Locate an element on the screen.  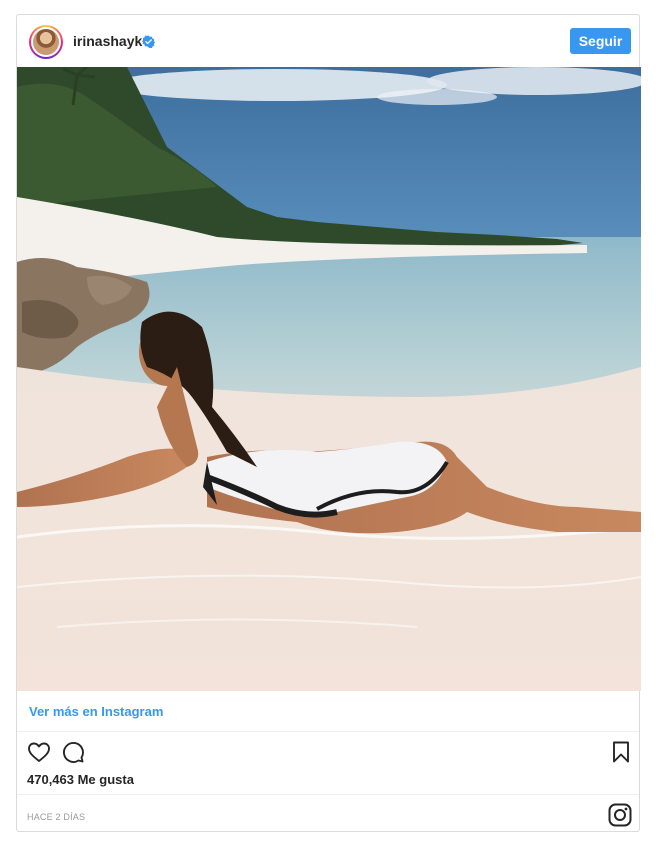
username-link: irinashayk is located at coordinates (107, 41).